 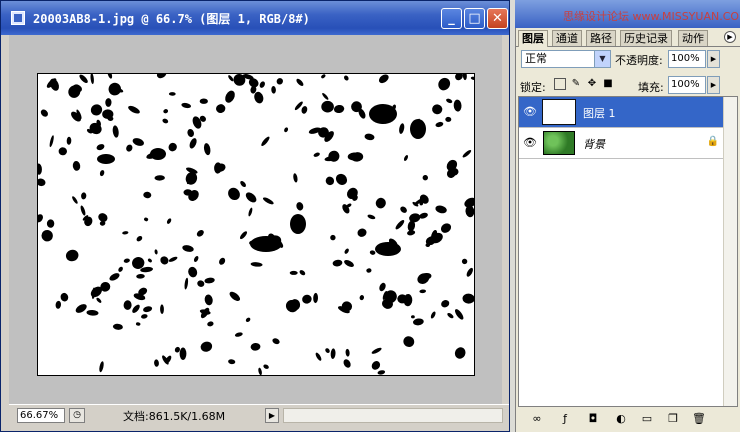 What do you see at coordinates (77, 415) in the screenshot?
I see `status-options-icon: ◷` at bounding box center [77, 415].